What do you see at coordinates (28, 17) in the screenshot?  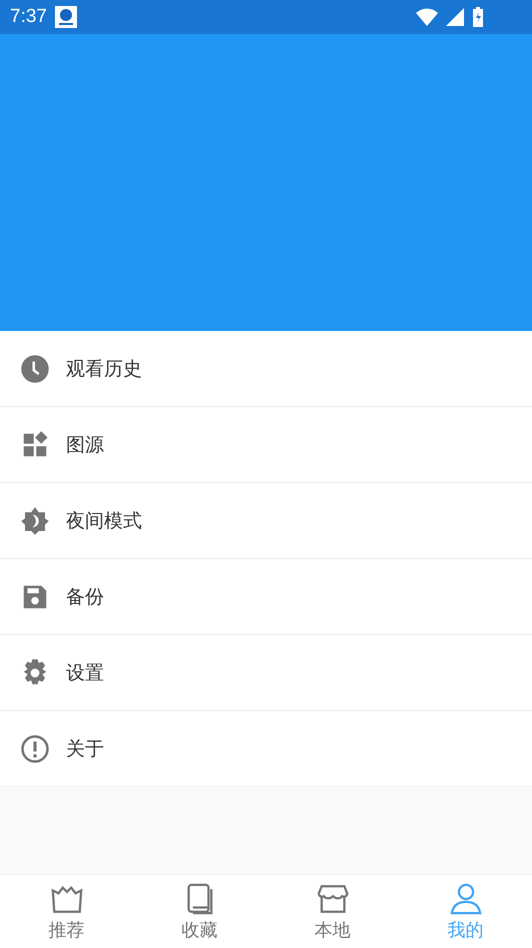 I see `status-time: 7:37` at bounding box center [28, 17].